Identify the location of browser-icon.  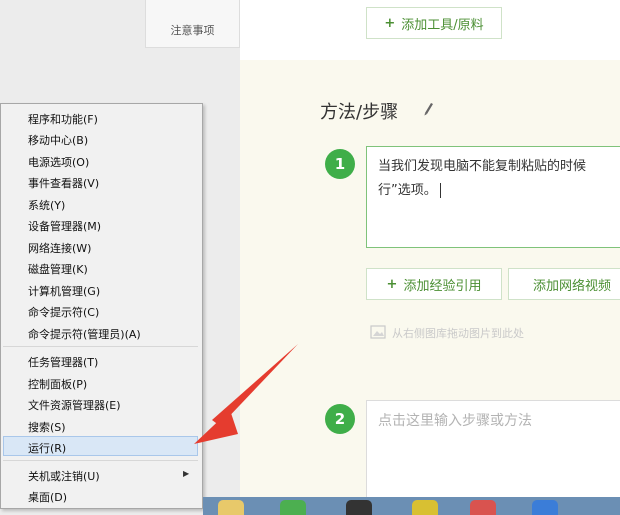
(483, 507).